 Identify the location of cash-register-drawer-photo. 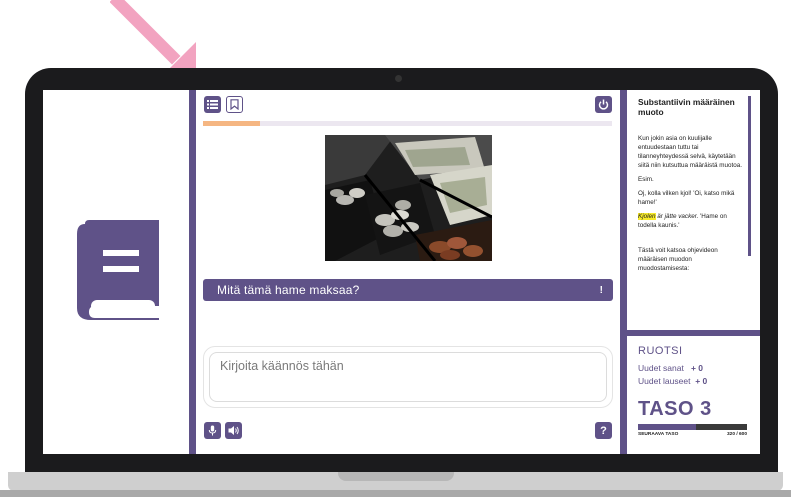
(408, 198).